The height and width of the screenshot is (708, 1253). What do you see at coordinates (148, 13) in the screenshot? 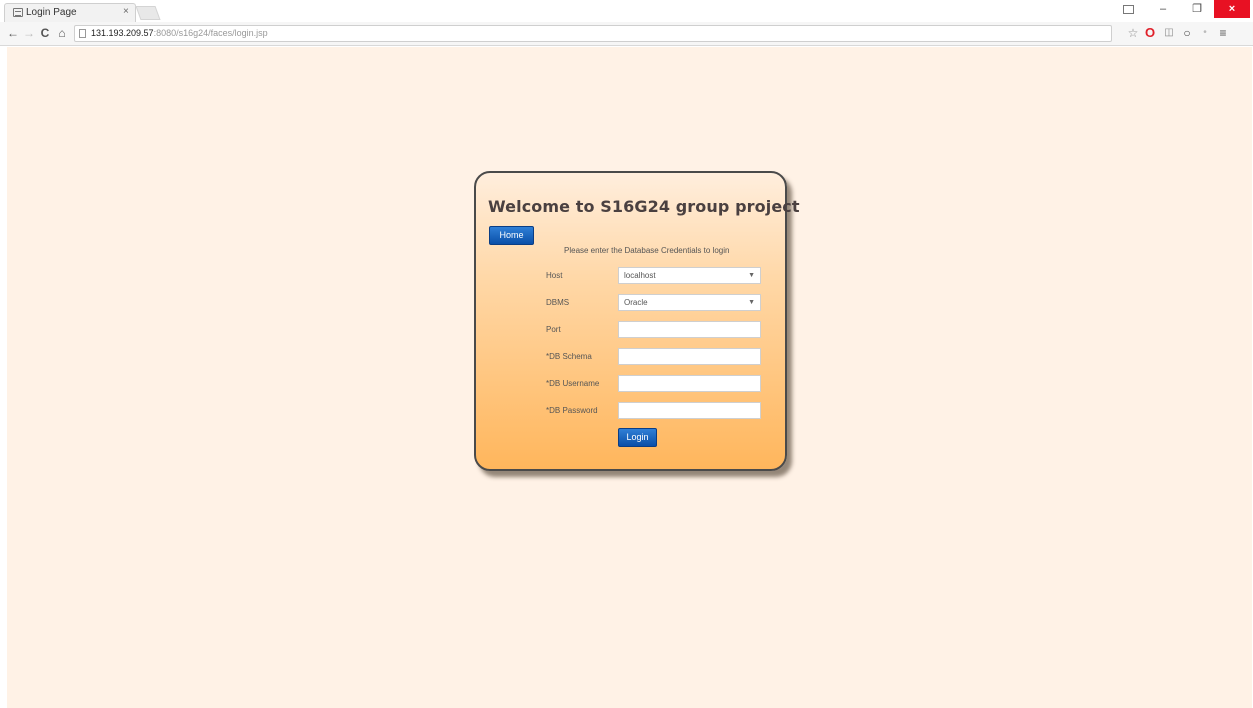
I see `new-tab-button` at bounding box center [148, 13].